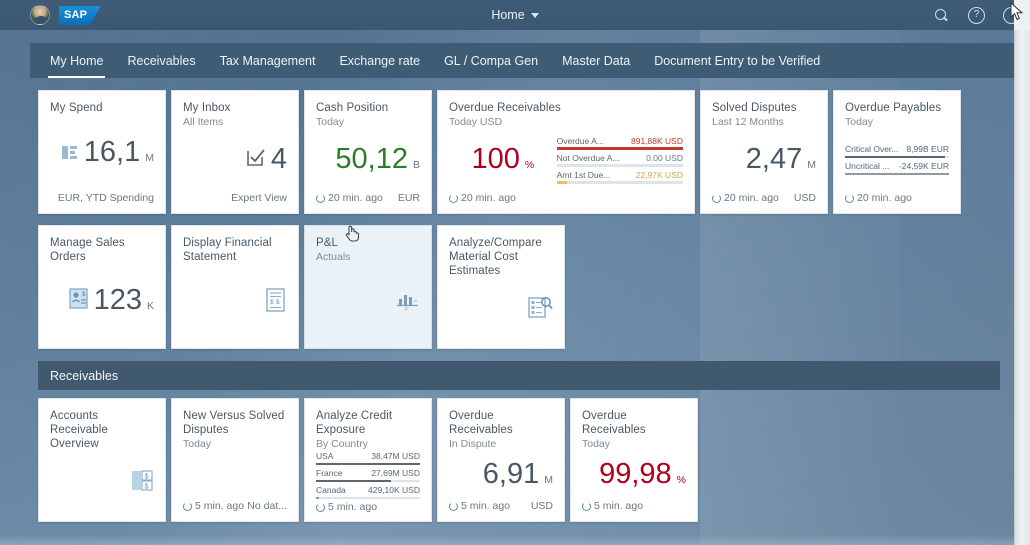 The image size is (1030, 545). What do you see at coordinates (416, 165) in the screenshot?
I see `kpi-unit: B` at bounding box center [416, 165].